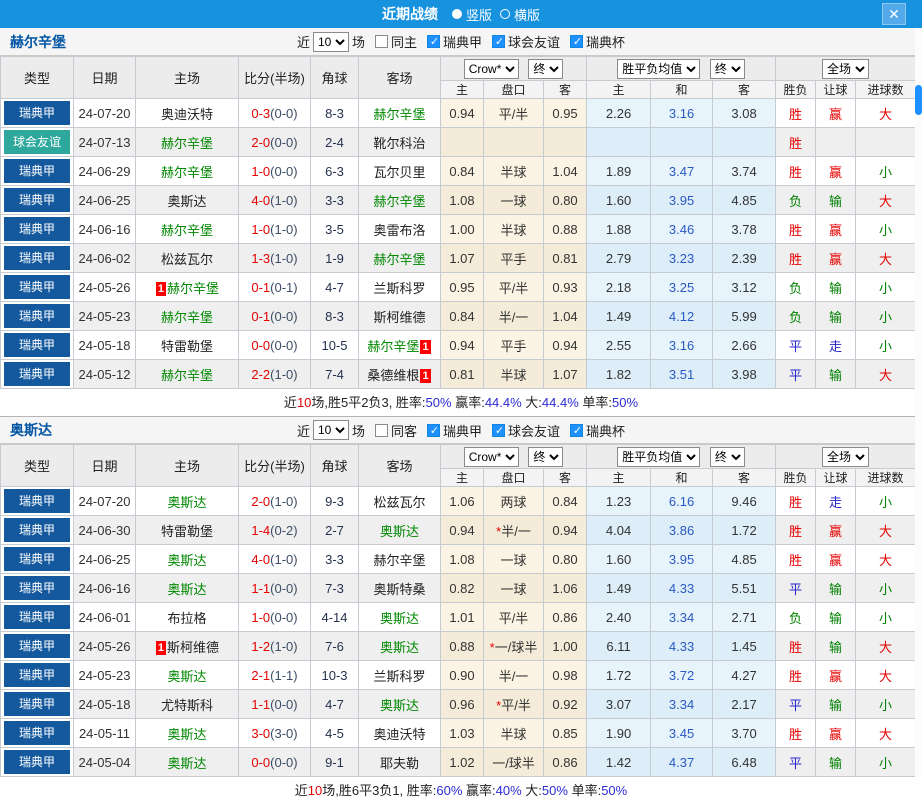 This screenshot has height=804, width=922. What do you see at coordinates (619, 617) in the screenshot?
I see `avg-home-odds: 2.40` at bounding box center [619, 617].